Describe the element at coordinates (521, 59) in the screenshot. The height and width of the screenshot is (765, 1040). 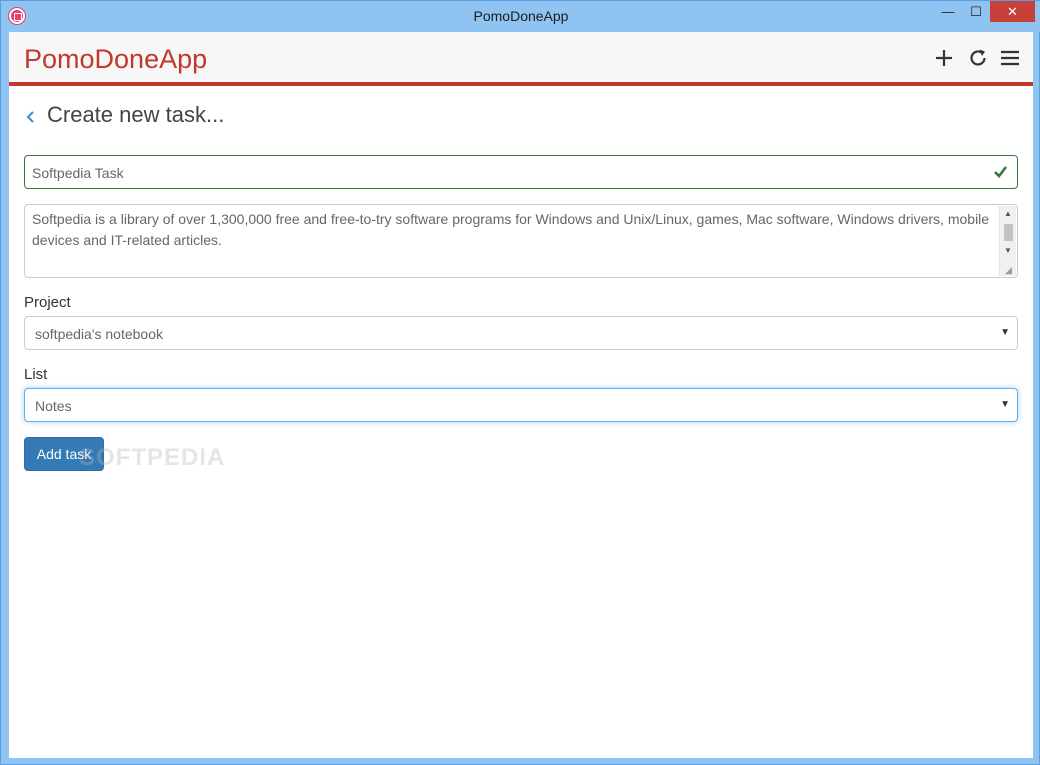
I see `app-header: PomoDoneApp` at that location.